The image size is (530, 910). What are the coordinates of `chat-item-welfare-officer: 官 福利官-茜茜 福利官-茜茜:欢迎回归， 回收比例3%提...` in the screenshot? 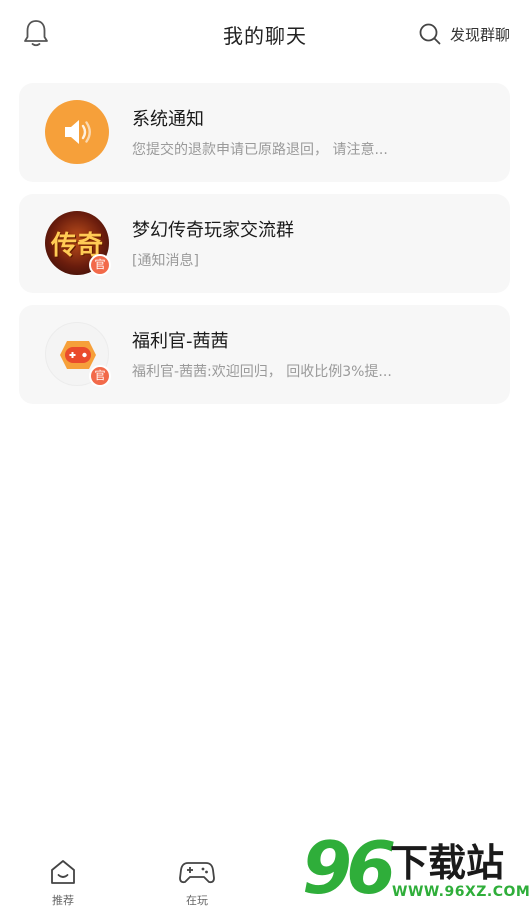 It's located at (264, 354).